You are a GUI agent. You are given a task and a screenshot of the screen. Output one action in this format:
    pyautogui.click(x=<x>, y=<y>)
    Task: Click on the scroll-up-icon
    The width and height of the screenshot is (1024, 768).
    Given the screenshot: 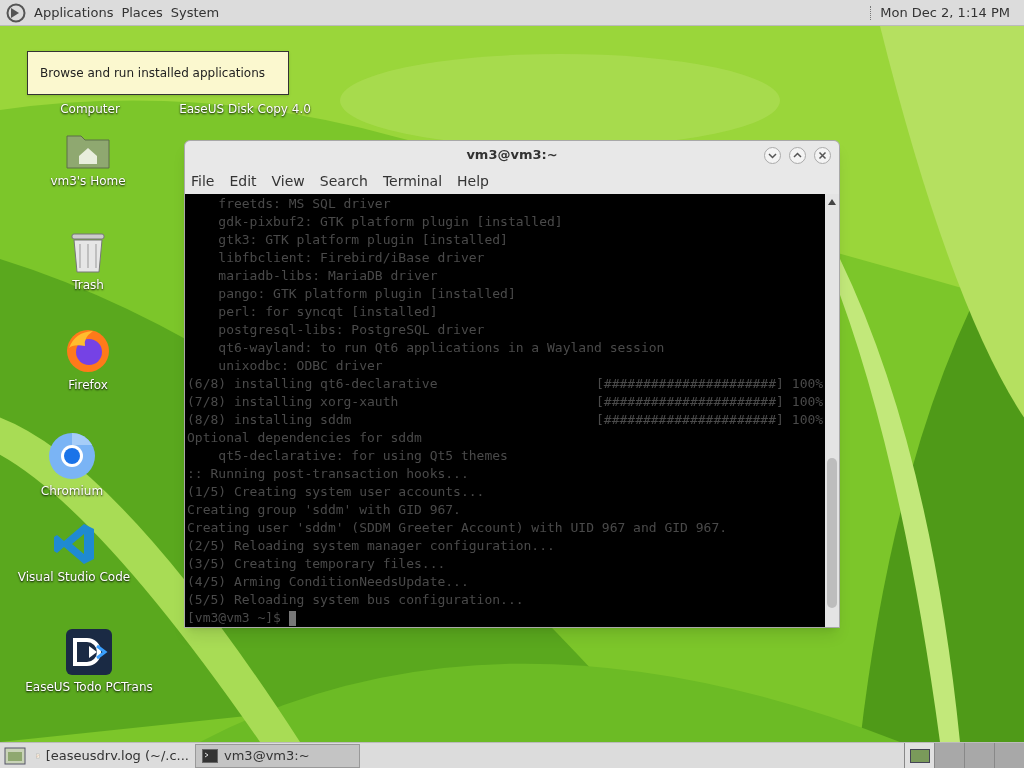 What is the action you would take?
    pyautogui.click(x=832, y=202)
    